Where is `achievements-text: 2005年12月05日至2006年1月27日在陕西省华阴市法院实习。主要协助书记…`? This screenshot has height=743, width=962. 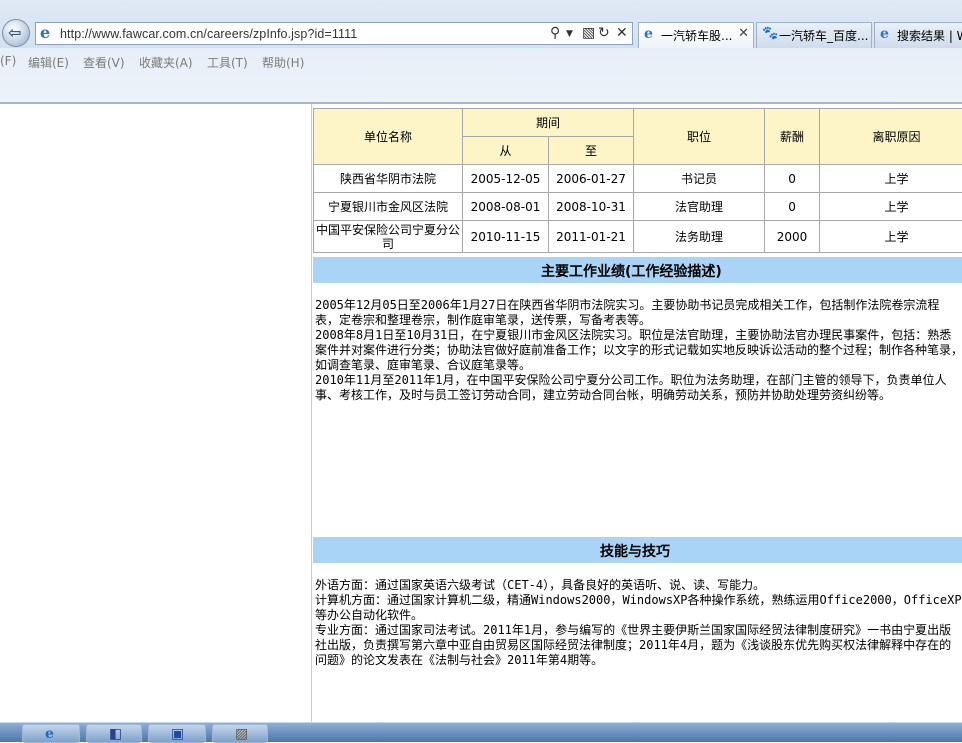
achievements-text: 2005年12月05日至2006年1月27日在陕西省华阴市法院实习。主要协助书记… is located at coordinates (638, 350).